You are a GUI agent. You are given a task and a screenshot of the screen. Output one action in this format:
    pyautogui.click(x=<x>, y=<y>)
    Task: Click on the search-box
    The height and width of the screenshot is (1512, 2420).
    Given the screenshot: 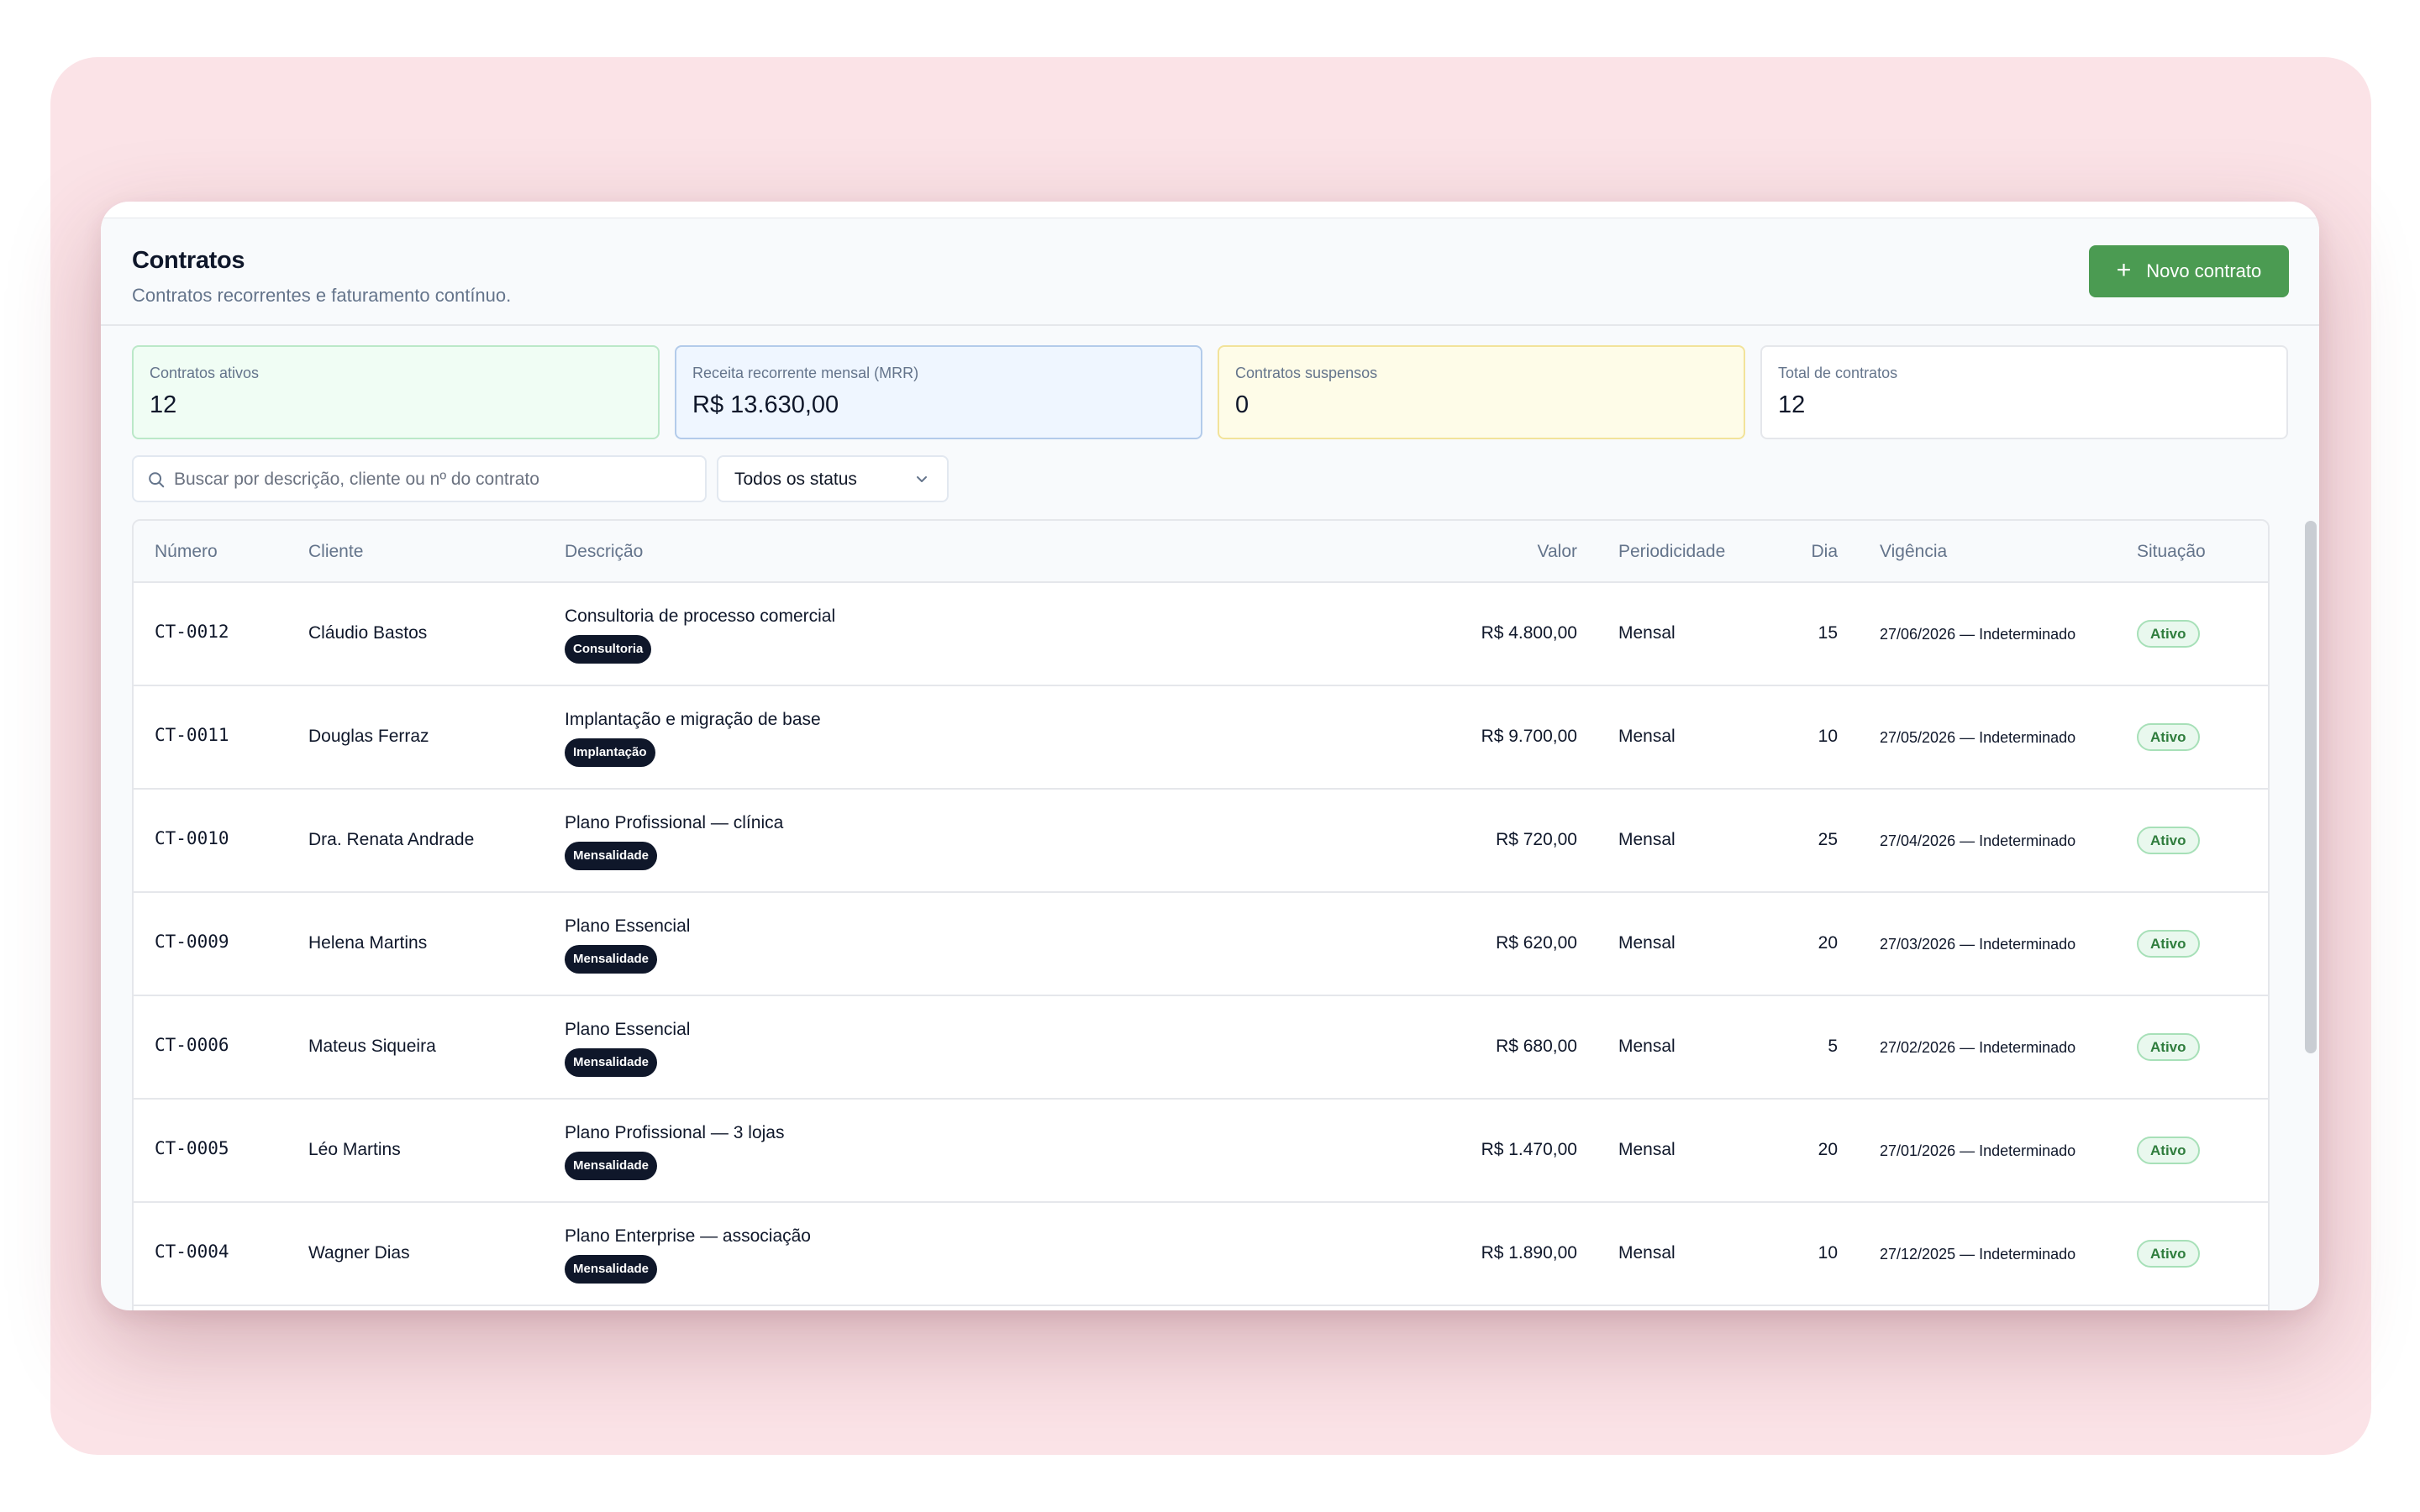 What is the action you would take?
    pyautogui.click(x=420, y=478)
    